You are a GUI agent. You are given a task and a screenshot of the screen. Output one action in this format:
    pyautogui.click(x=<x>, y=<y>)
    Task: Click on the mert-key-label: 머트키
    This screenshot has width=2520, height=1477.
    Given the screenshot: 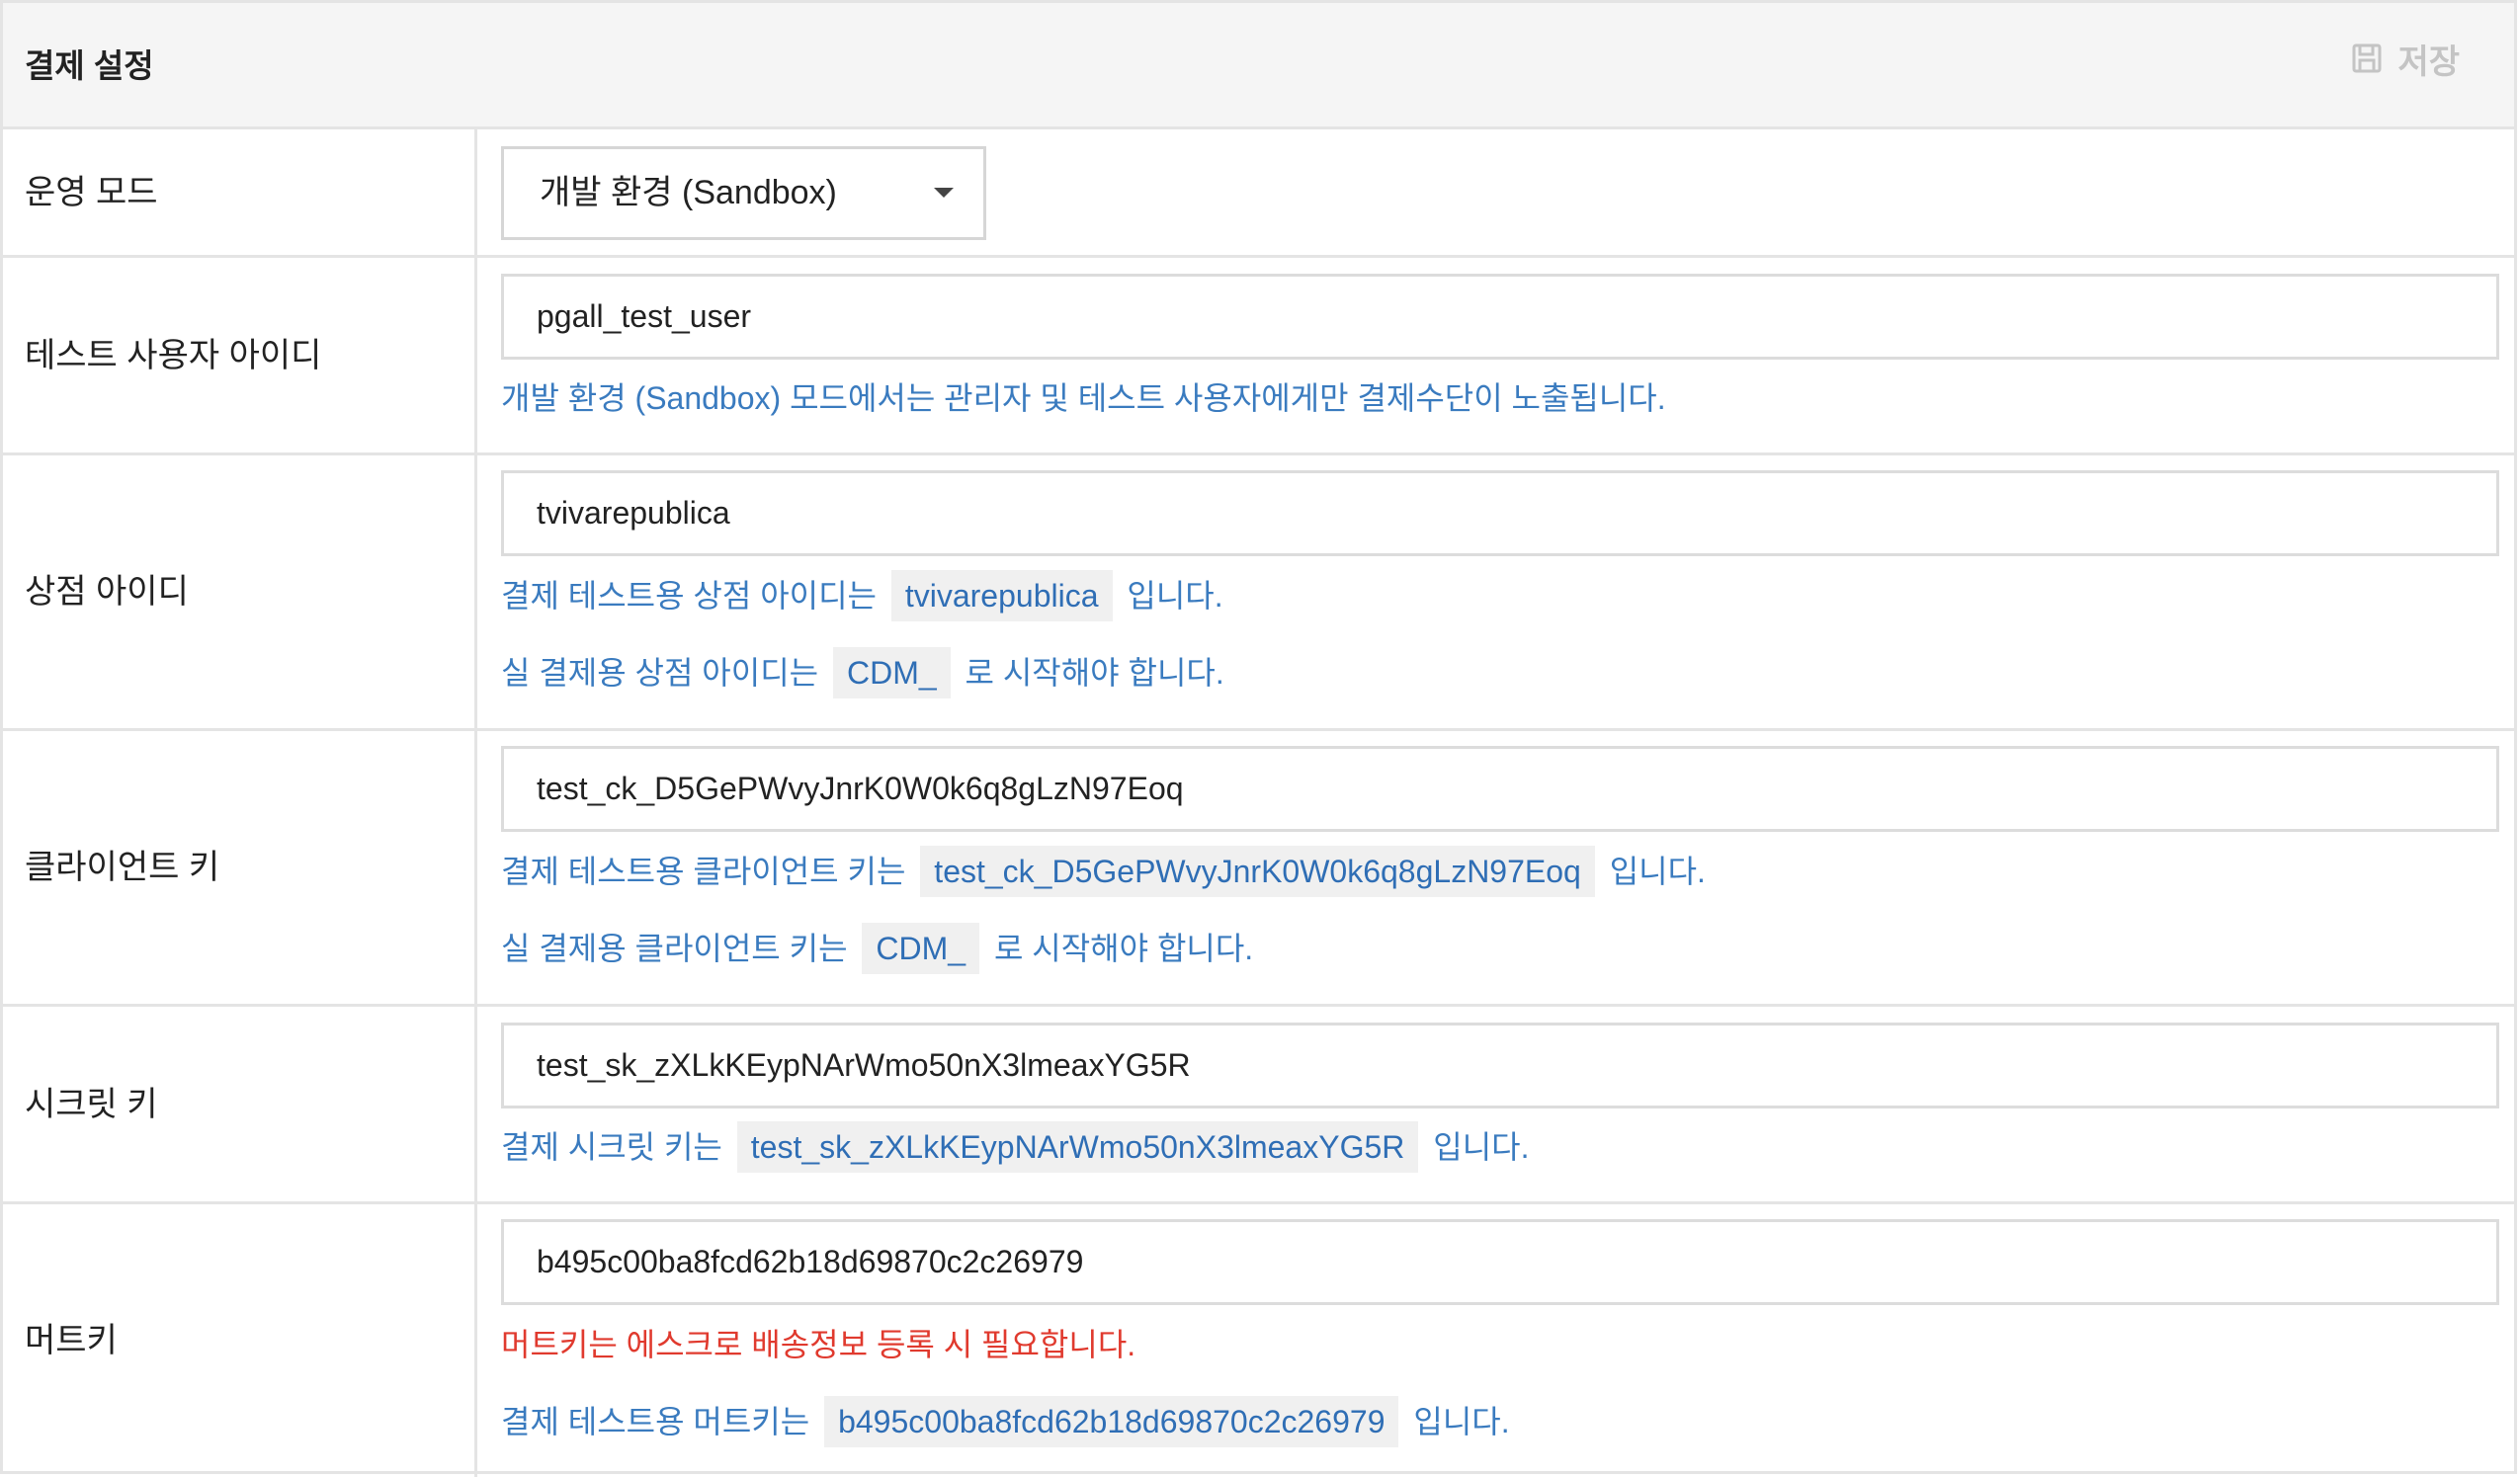 What is the action you would take?
    pyautogui.click(x=71, y=1340)
    